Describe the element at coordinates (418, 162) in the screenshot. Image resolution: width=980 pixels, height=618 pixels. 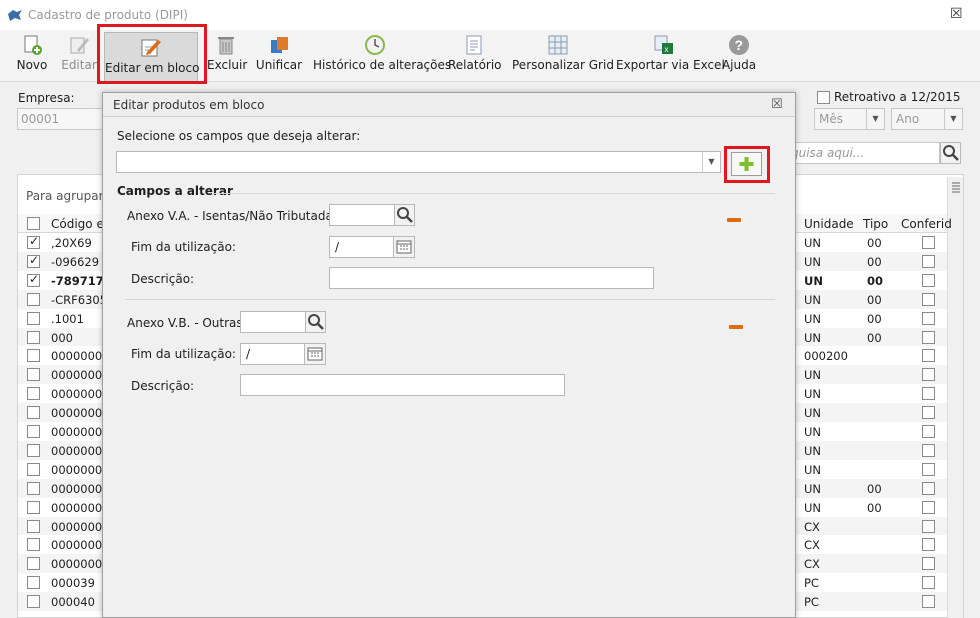
I see `fields-combobox` at that location.